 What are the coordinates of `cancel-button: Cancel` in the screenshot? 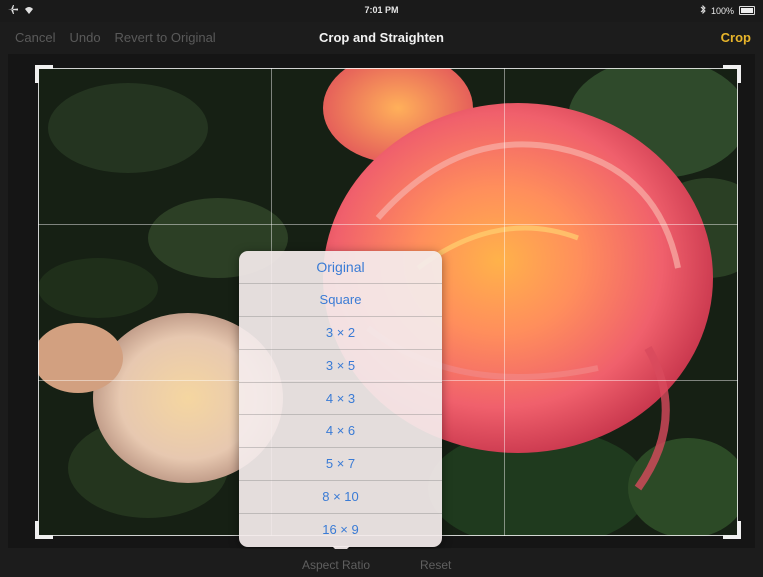 It's located at (35, 37).